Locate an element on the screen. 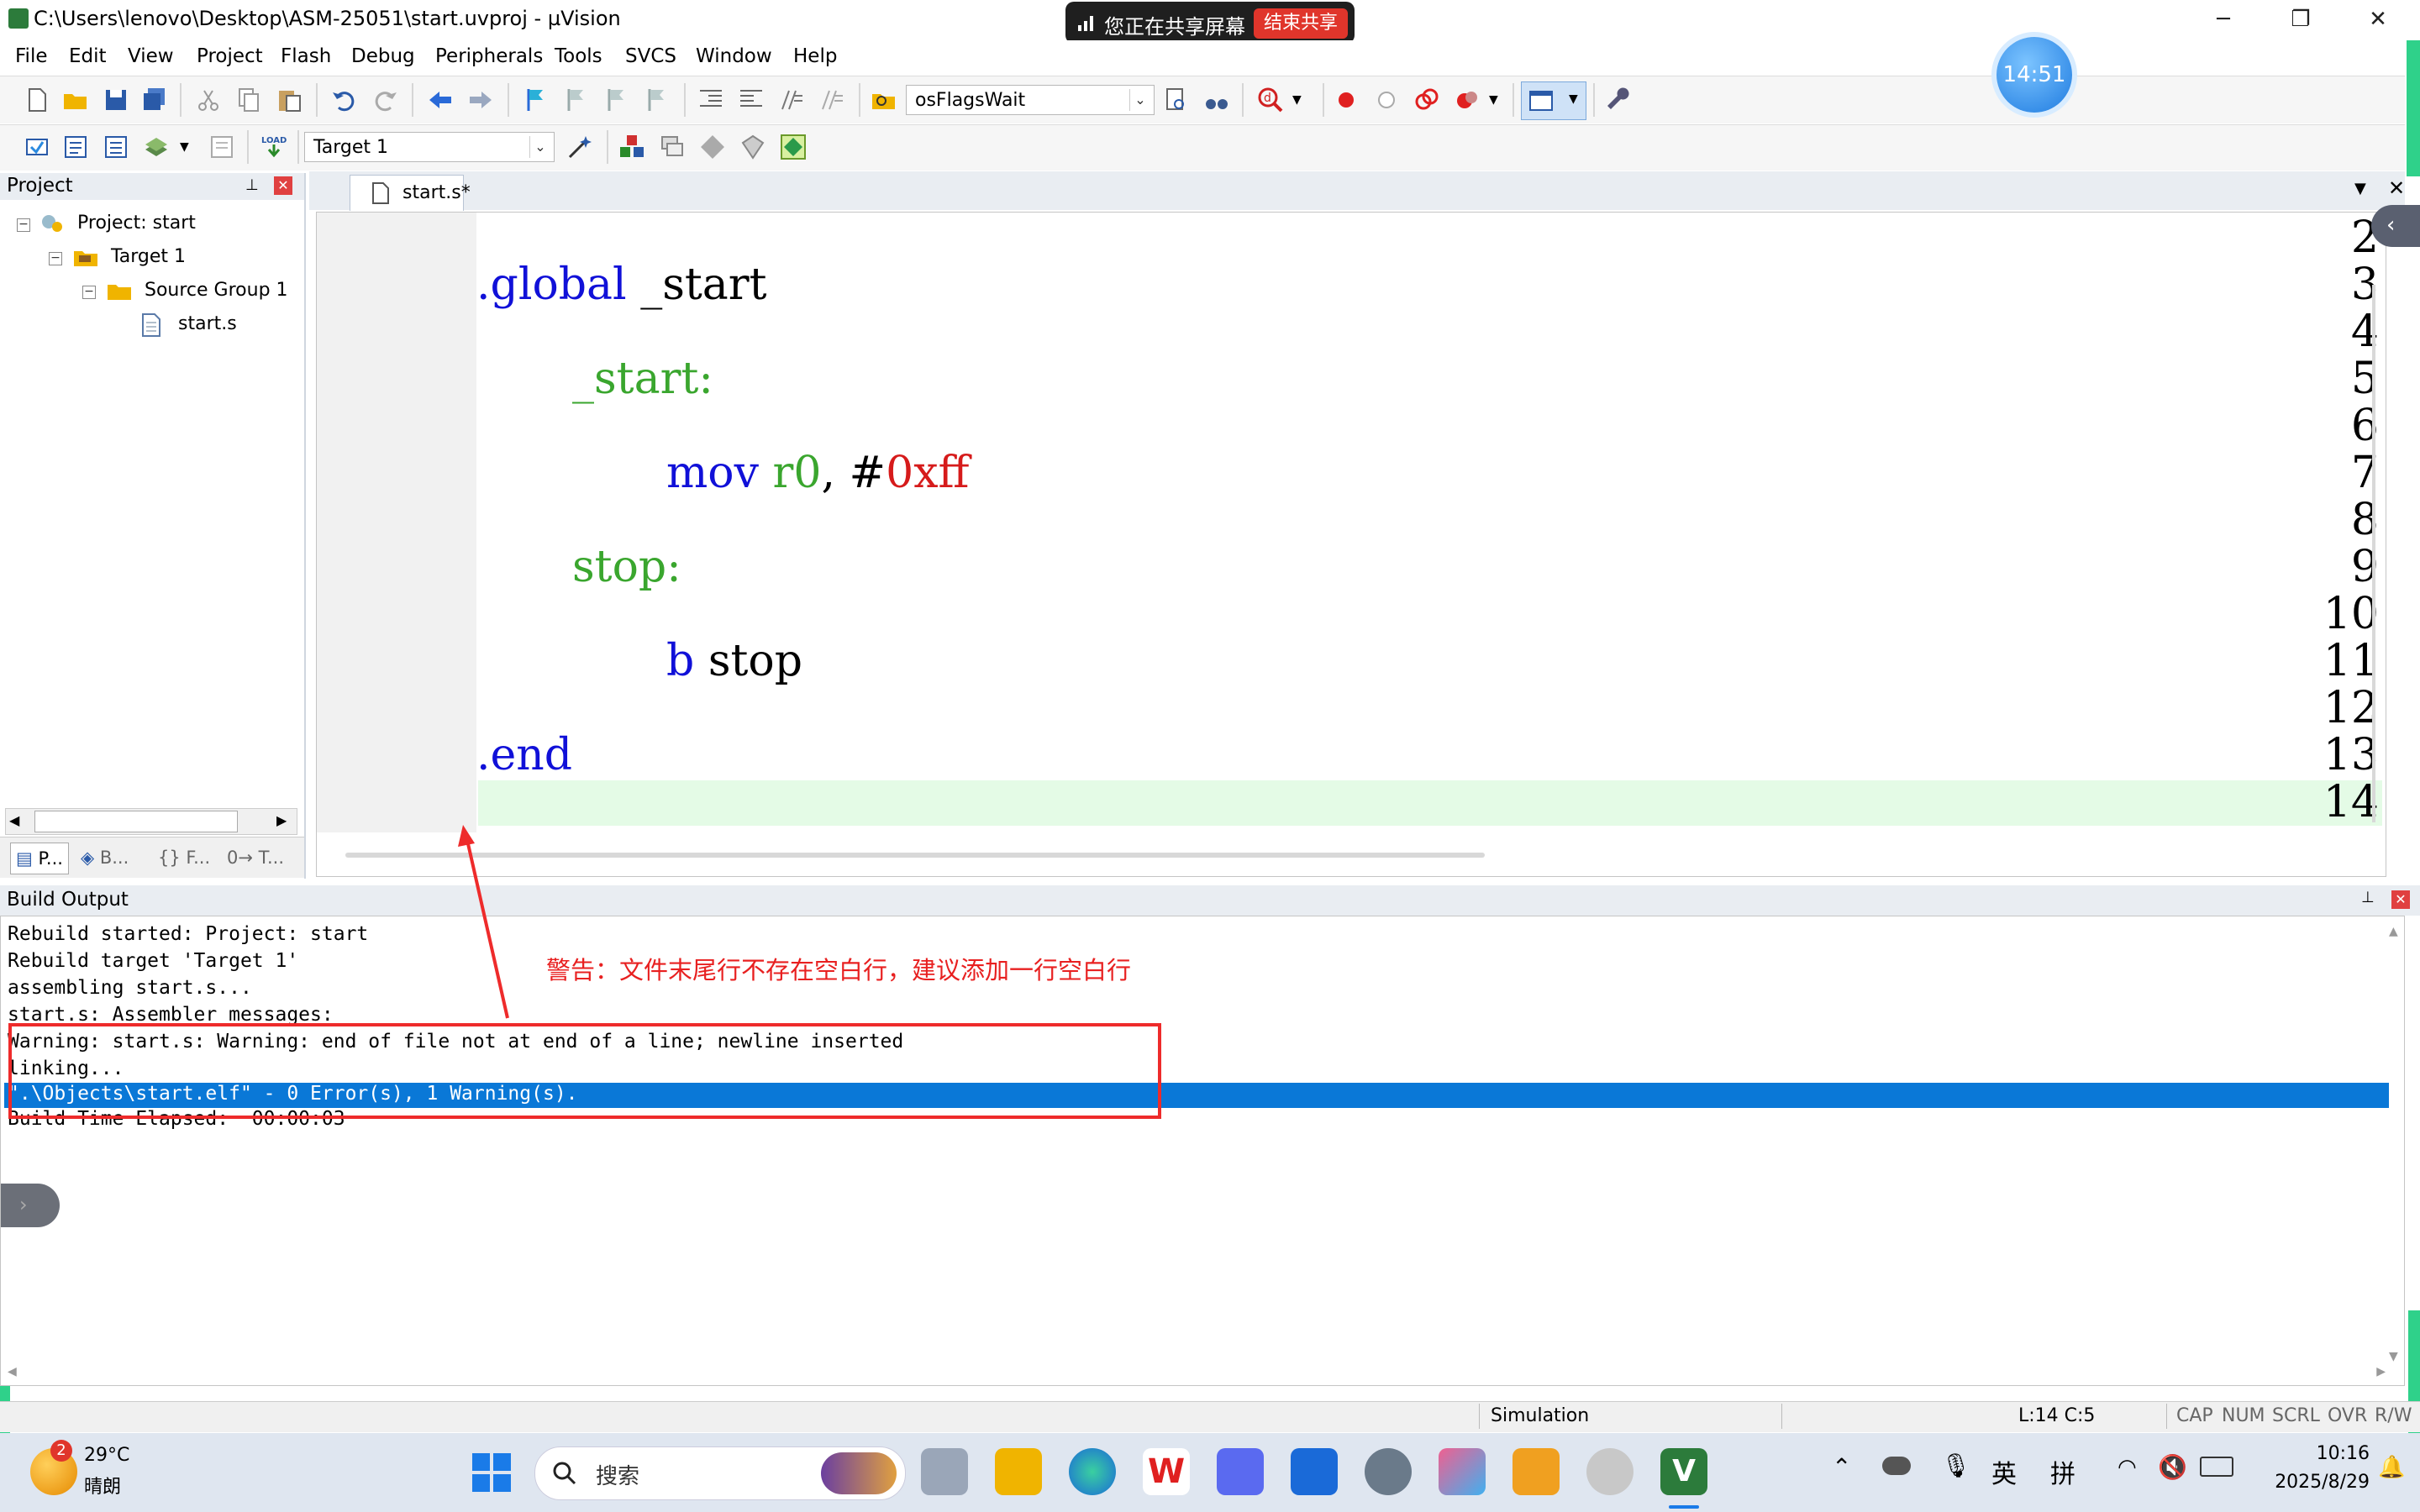 The image size is (2420, 1512). find-in-files-button is located at coordinates (884, 100).